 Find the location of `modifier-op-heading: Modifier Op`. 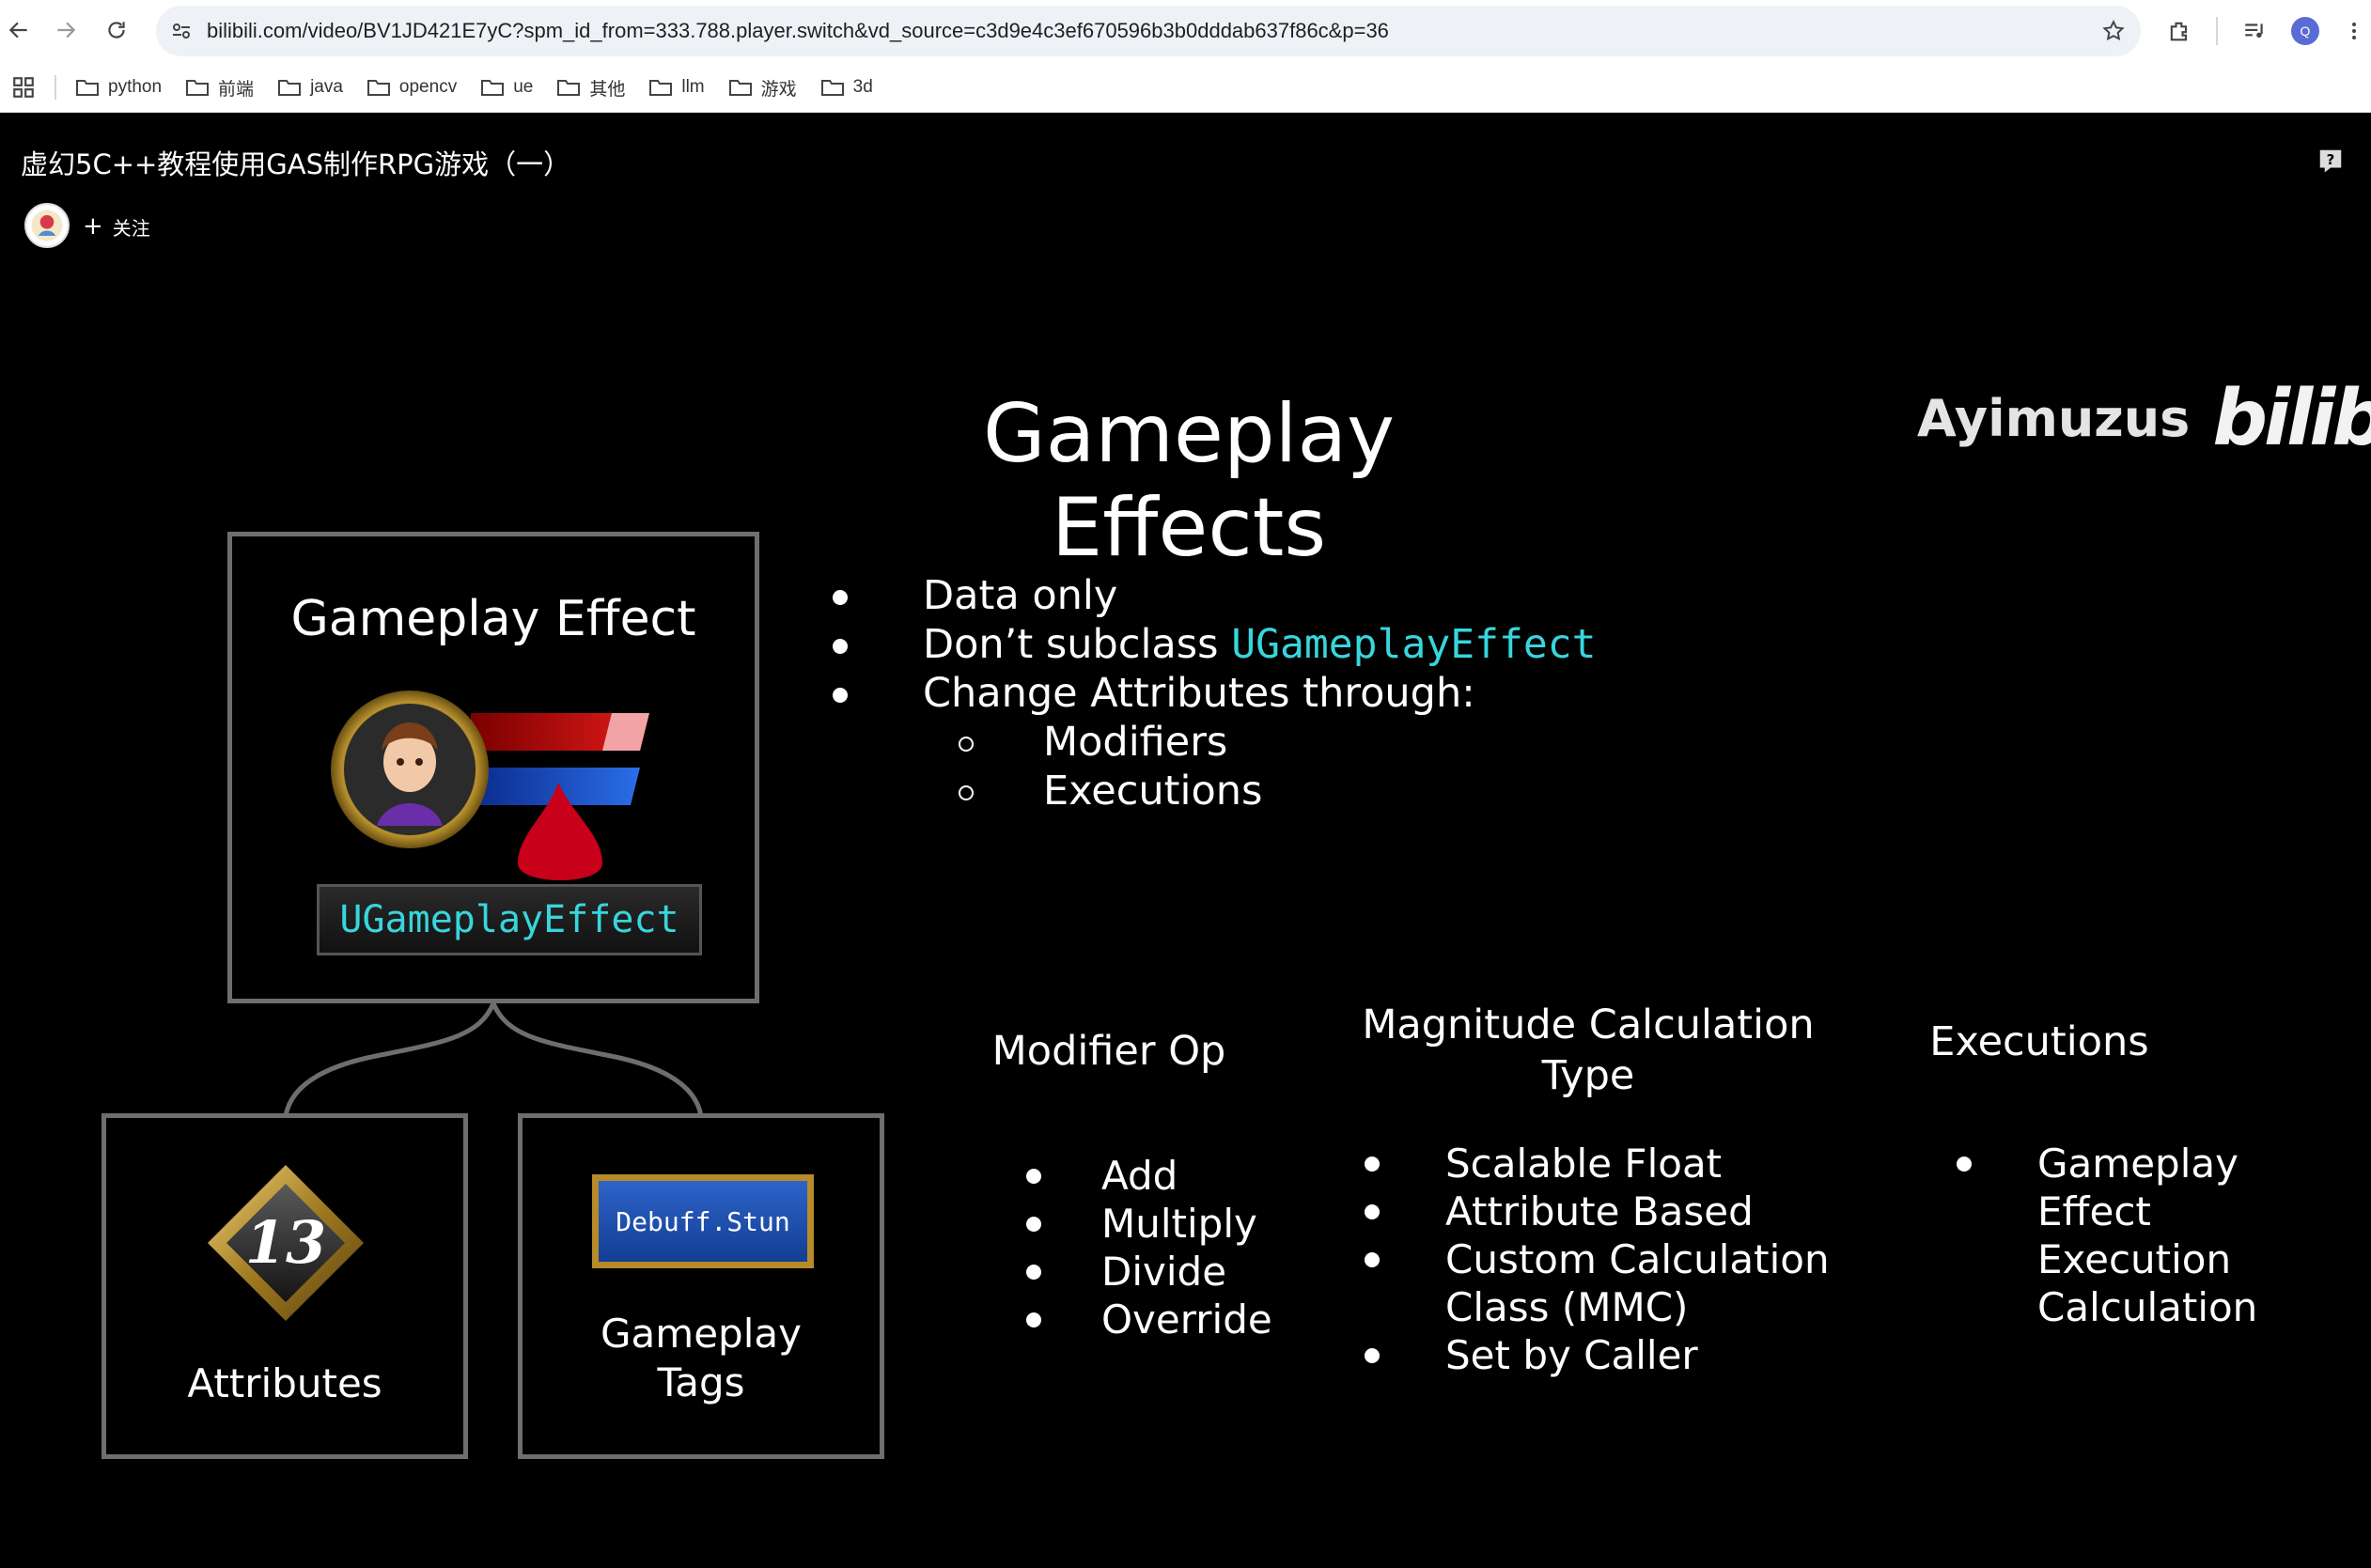

modifier-op-heading: Modifier Op is located at coordinates (1108, 1051).